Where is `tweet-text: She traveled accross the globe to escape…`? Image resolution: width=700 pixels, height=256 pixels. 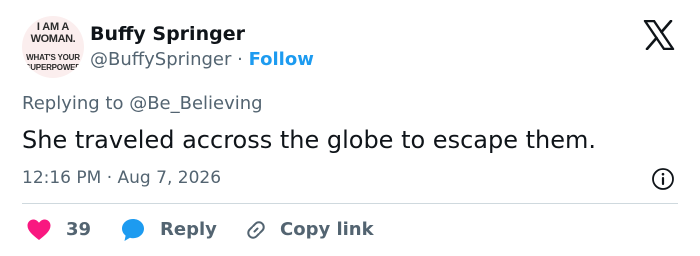
tweet-text: She traveled accross the globe to escape… is located at coordinates (309, 140).